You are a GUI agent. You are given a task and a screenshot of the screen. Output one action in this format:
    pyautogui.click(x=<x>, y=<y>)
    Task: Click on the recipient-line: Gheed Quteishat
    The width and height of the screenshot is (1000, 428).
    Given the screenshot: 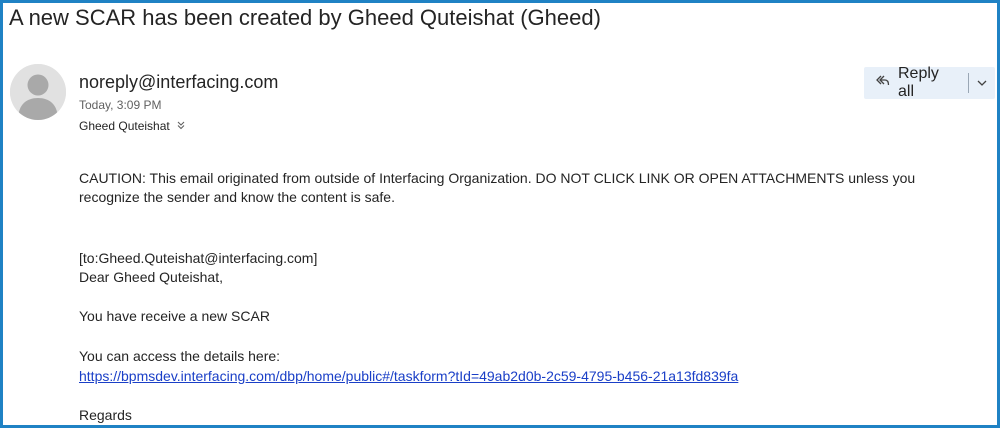 What is the action you would take?
    pyautogui.click(x=132, y=126)
    